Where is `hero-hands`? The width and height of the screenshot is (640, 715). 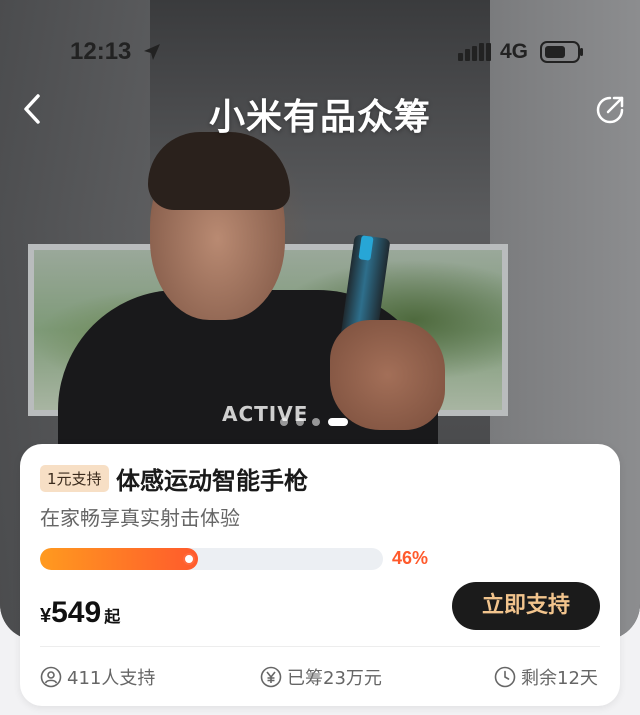
hero-hands is located at coordinates (387, 375).